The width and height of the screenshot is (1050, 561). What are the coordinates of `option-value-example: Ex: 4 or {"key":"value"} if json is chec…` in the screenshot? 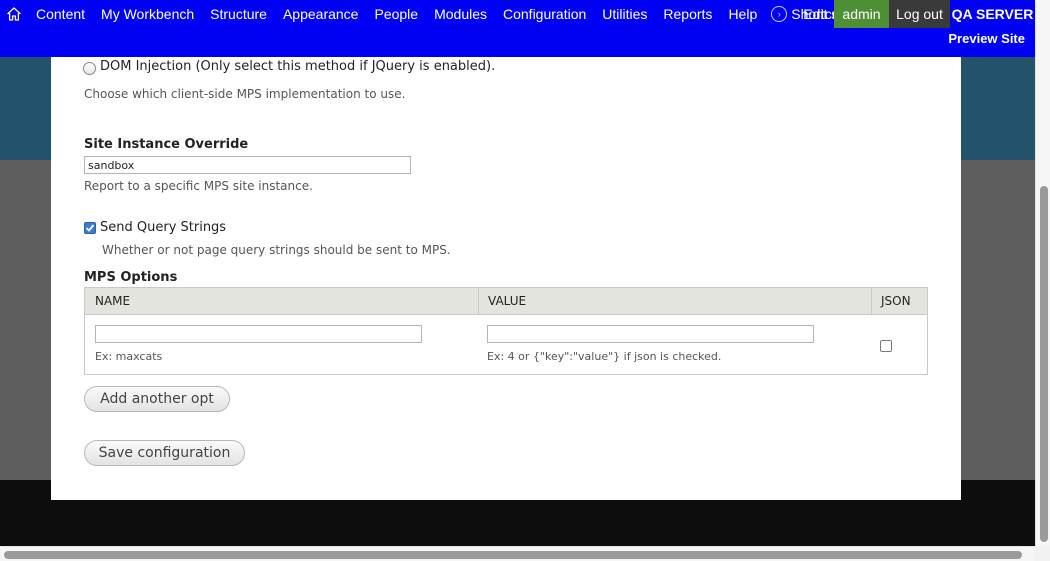 It's located at (604, 356).